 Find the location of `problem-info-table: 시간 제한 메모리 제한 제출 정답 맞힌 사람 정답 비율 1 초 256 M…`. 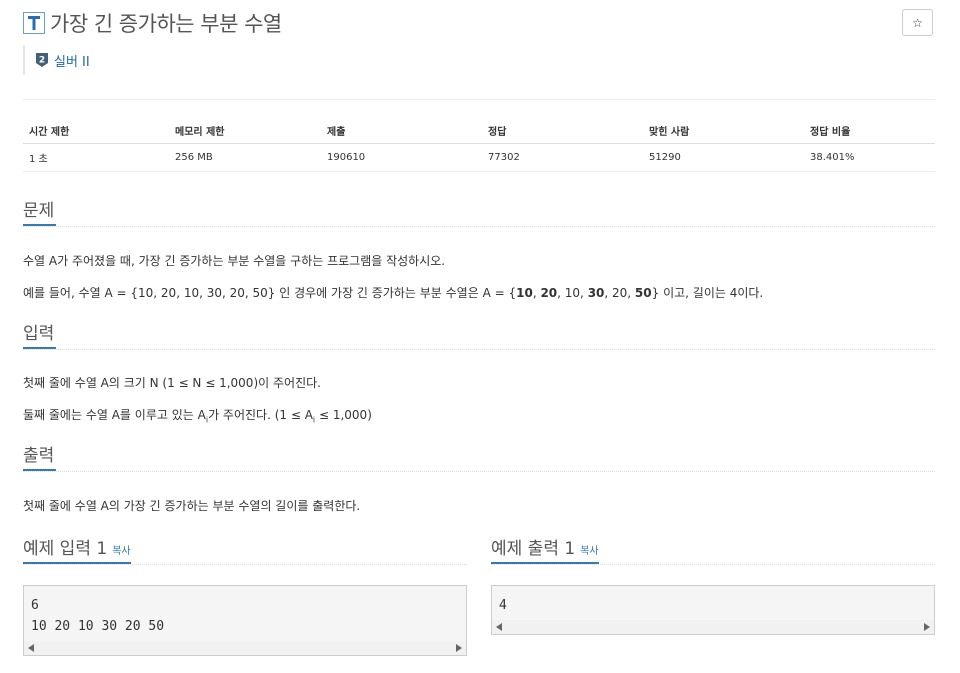

problem-info-table: 시간 제한 메모리 제한 제출 정답 맞힌 사람 정답 비율 1 초 256 M… is located at coordinates (479, 145).